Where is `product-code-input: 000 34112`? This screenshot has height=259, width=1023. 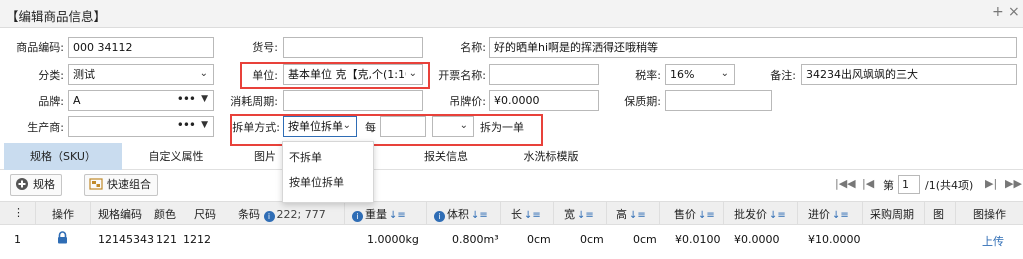
product-code-input: 000 34112 is located at coordinates (141, 47).